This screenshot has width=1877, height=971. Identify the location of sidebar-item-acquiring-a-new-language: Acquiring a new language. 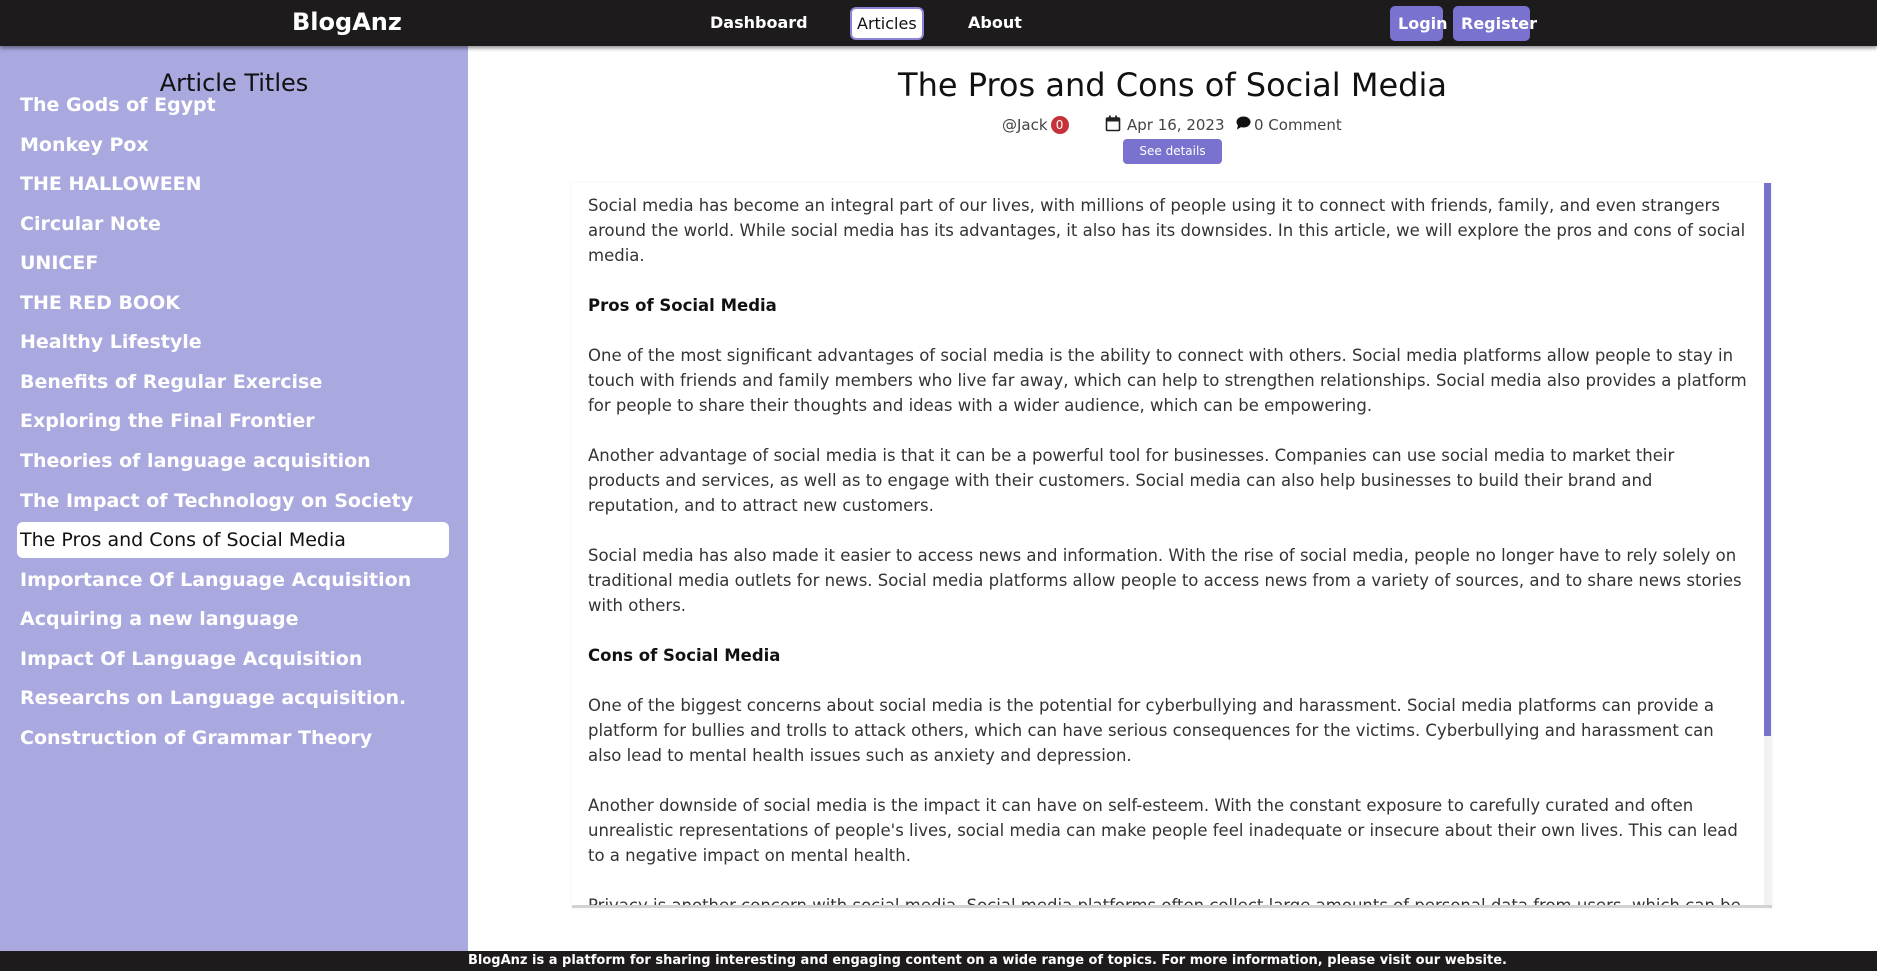
(233, 619).